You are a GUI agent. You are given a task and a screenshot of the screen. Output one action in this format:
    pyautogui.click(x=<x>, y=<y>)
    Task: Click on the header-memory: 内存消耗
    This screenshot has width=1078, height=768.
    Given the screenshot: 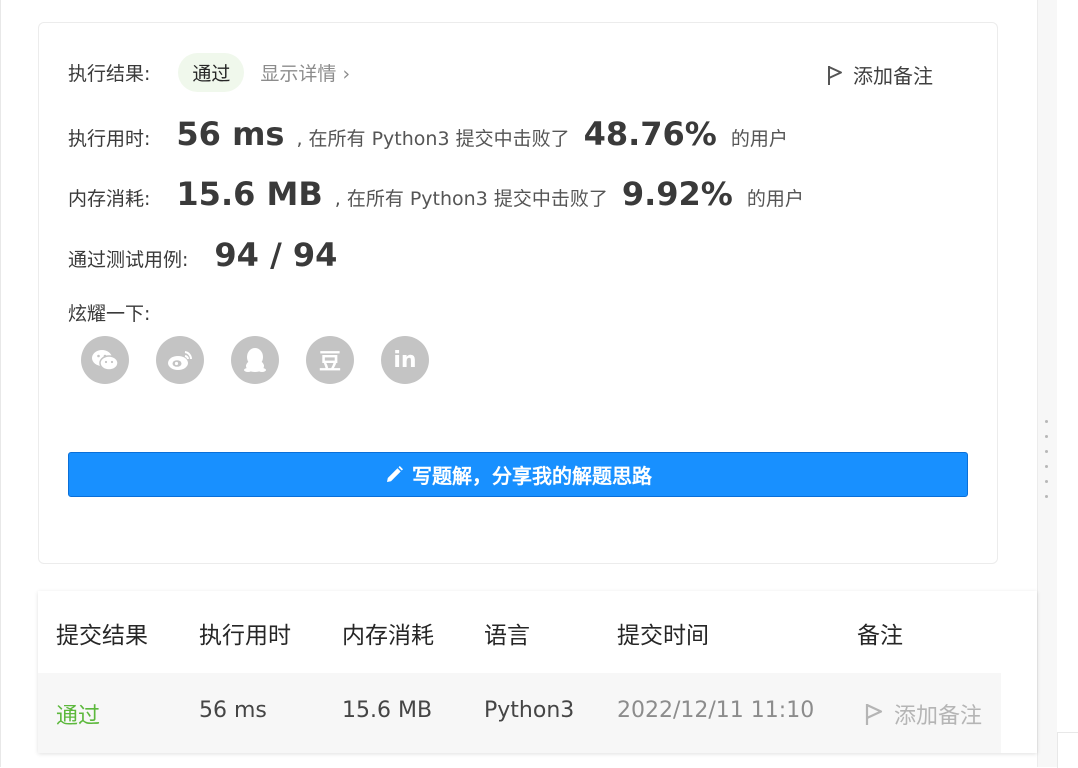 What is the action you would take?
    pyautogui.click(x=388, y=636)
    